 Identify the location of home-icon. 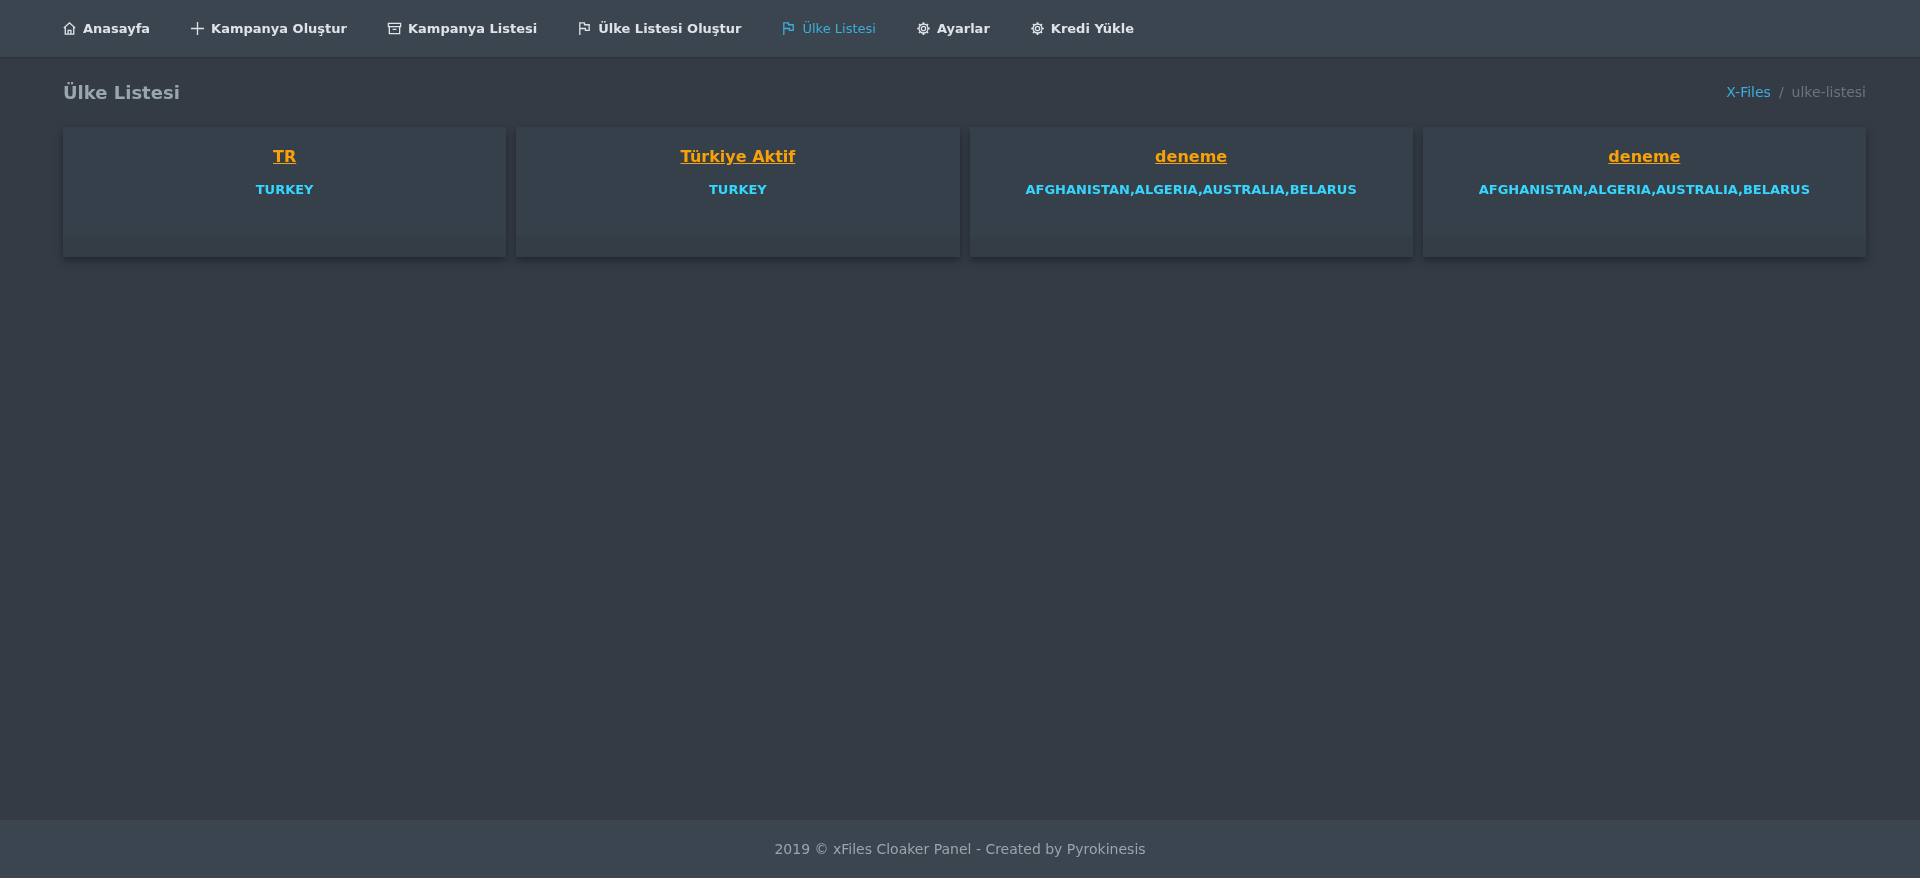
(69, 28).